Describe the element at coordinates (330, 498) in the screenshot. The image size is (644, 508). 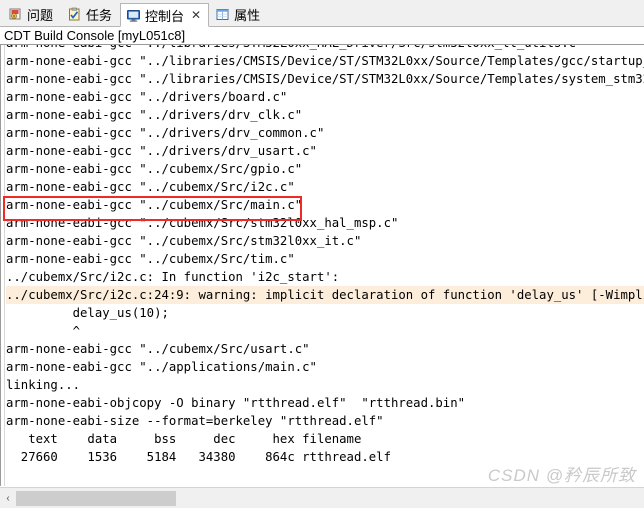
I see `scrollbar-track` at that location.